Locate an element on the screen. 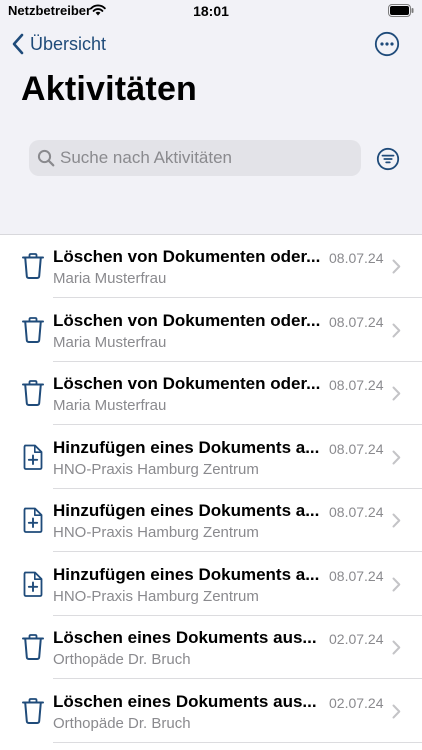 The image size is (422, 750). filter-icon is located at coordinates (388, 159).